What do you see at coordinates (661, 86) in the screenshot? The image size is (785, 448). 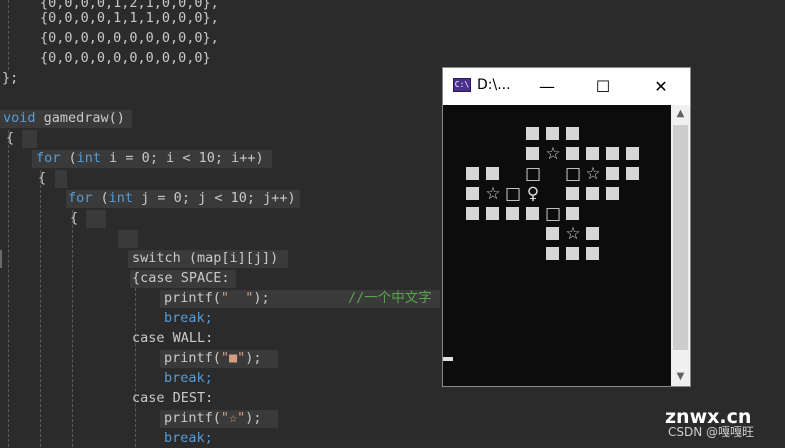 I see `close-button: ✕` at bounding box center [661, 86].